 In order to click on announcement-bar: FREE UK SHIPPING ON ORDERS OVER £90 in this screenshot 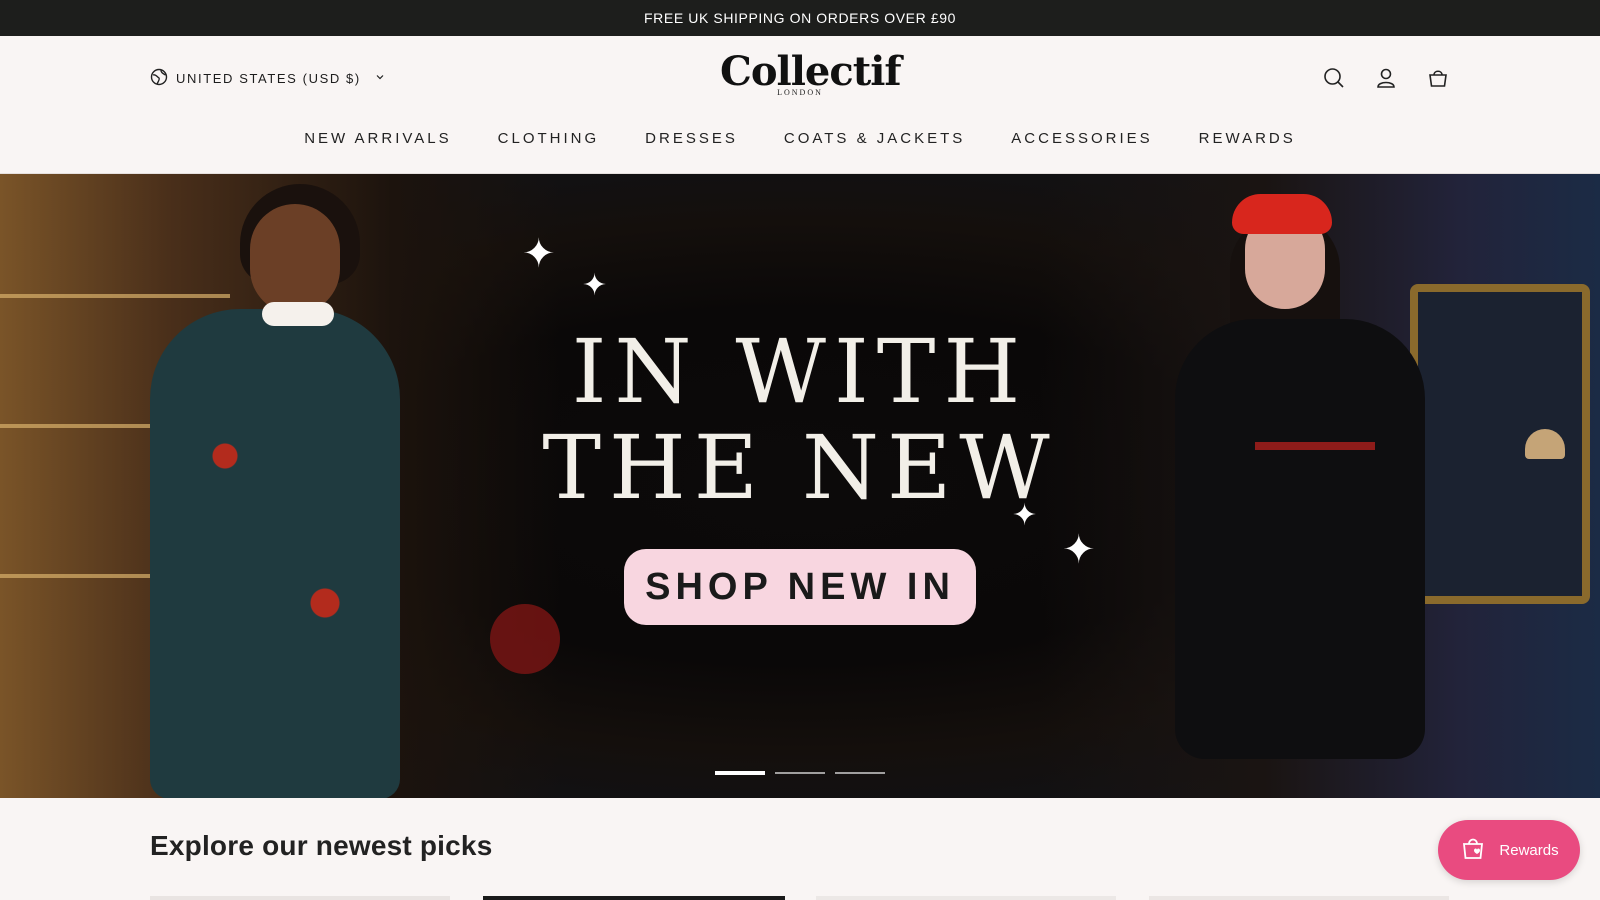, I will do `click(800, 18)`.